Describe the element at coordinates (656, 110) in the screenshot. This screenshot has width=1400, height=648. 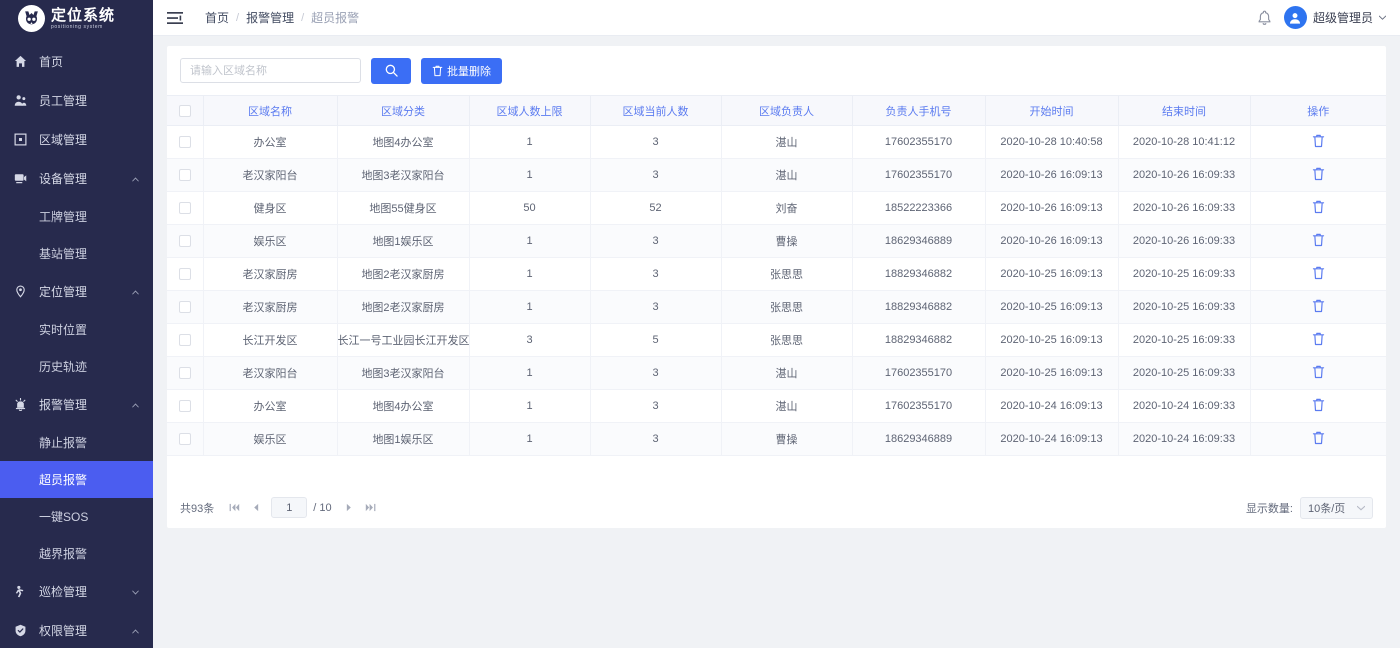
I see `column-header-current: 区域当前人数` at that location.